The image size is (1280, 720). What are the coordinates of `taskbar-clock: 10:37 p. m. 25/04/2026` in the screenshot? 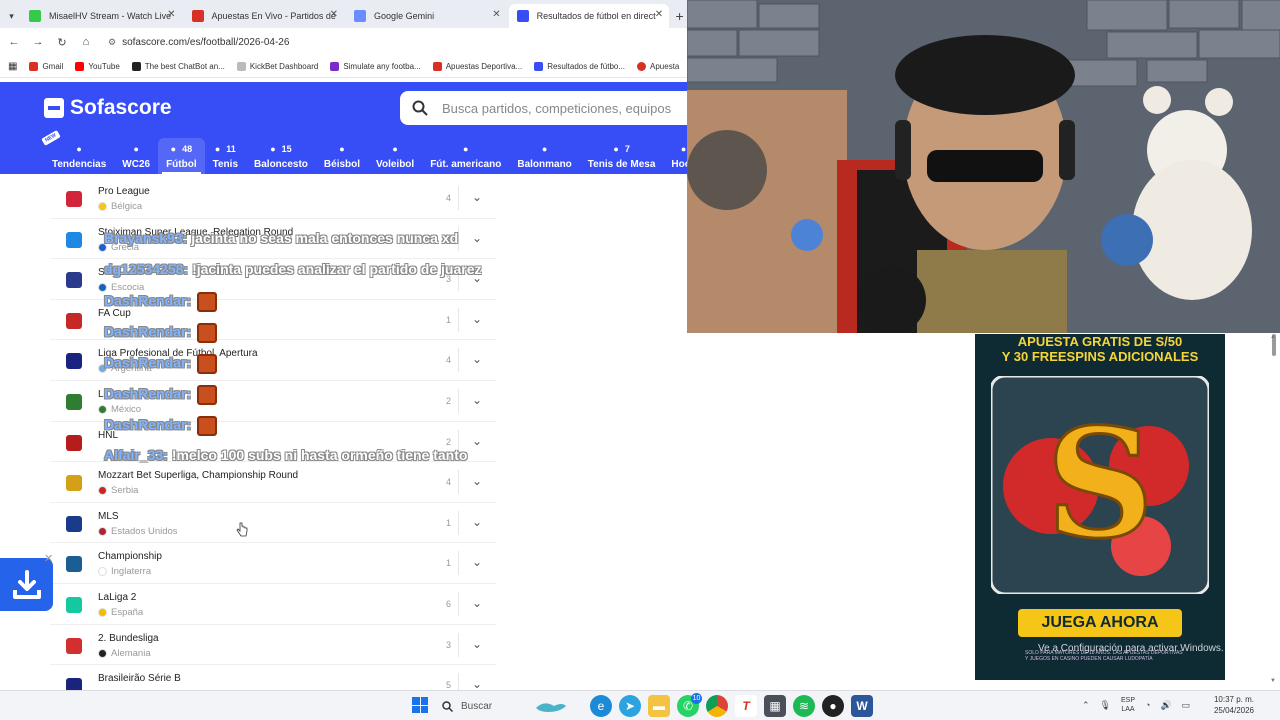 It's located at (1230, 705).